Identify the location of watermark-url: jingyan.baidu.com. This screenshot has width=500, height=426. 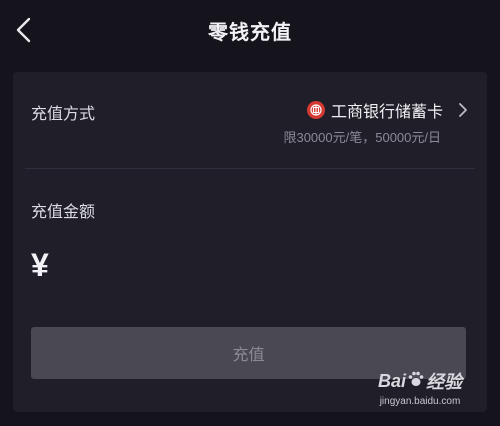
(420, 401).